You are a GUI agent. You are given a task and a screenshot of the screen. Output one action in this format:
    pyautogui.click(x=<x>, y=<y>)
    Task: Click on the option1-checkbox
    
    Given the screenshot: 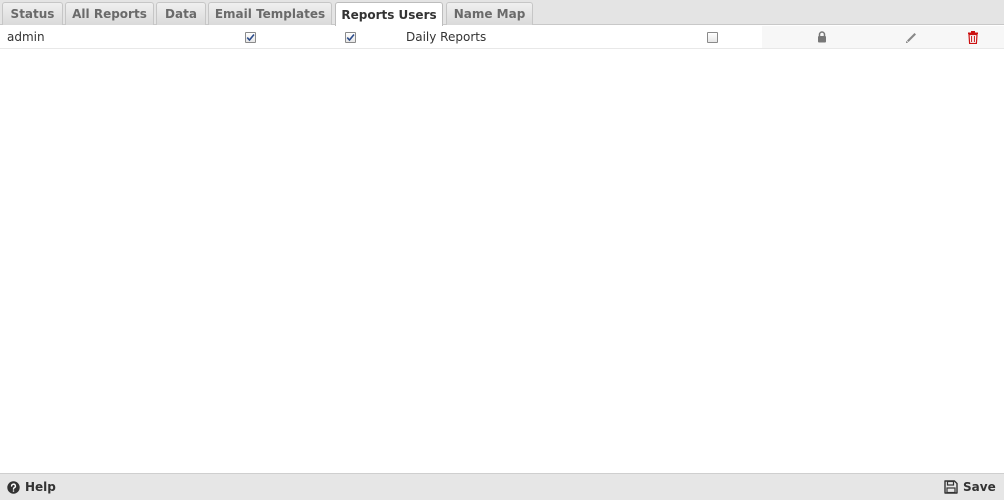 What is the action you would take?
    pyautogui.click(x=250, y=37)
    